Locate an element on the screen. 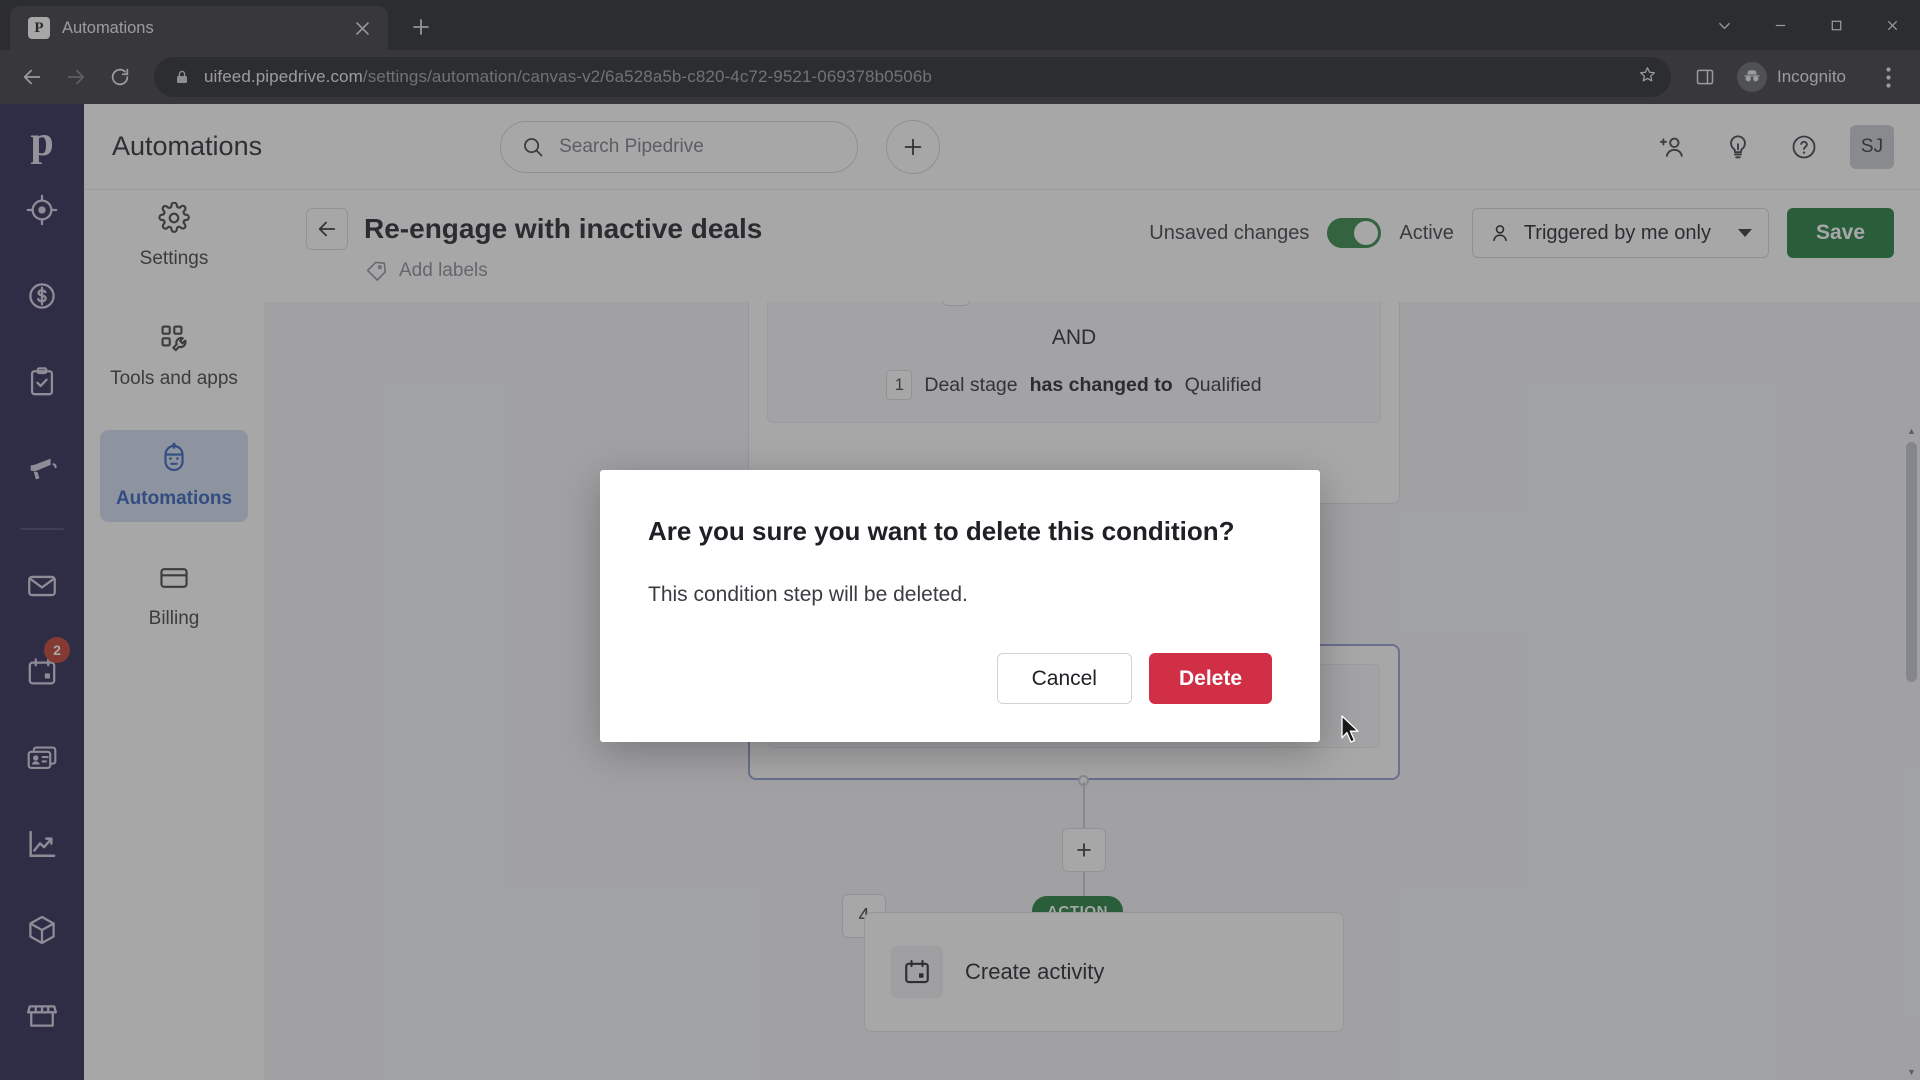 This screenshot has height=1080, width=1920. mouse-cursor is located at coordinates (1351, 732).